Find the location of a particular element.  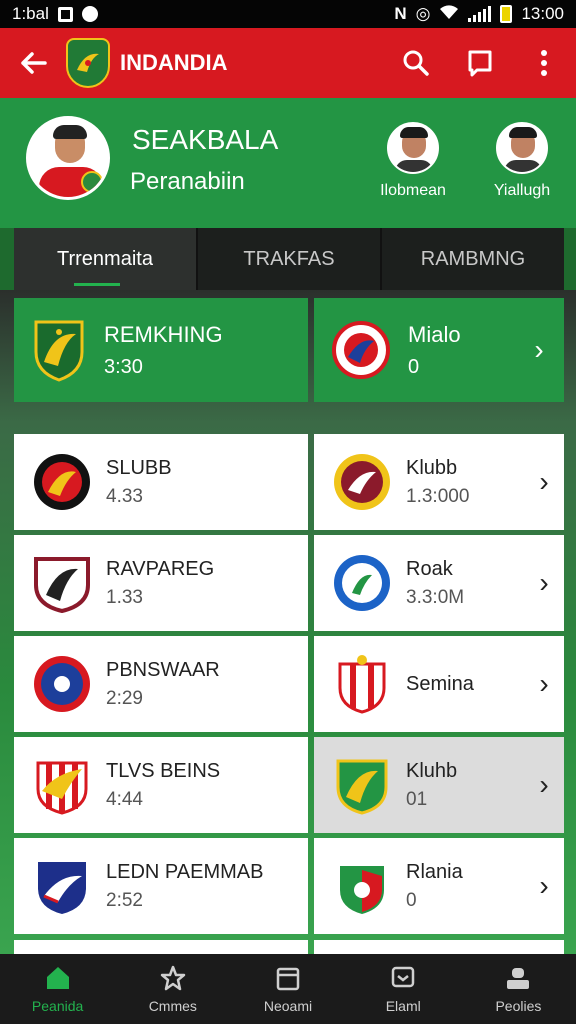

club-value: 3.3:0M is located at coordinates (435, 597).